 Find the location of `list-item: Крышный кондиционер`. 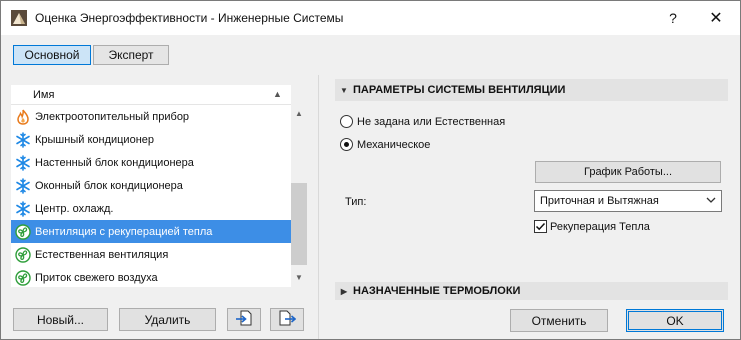

list-item: Крышный кондиционер is located at coordinates (151, 139).